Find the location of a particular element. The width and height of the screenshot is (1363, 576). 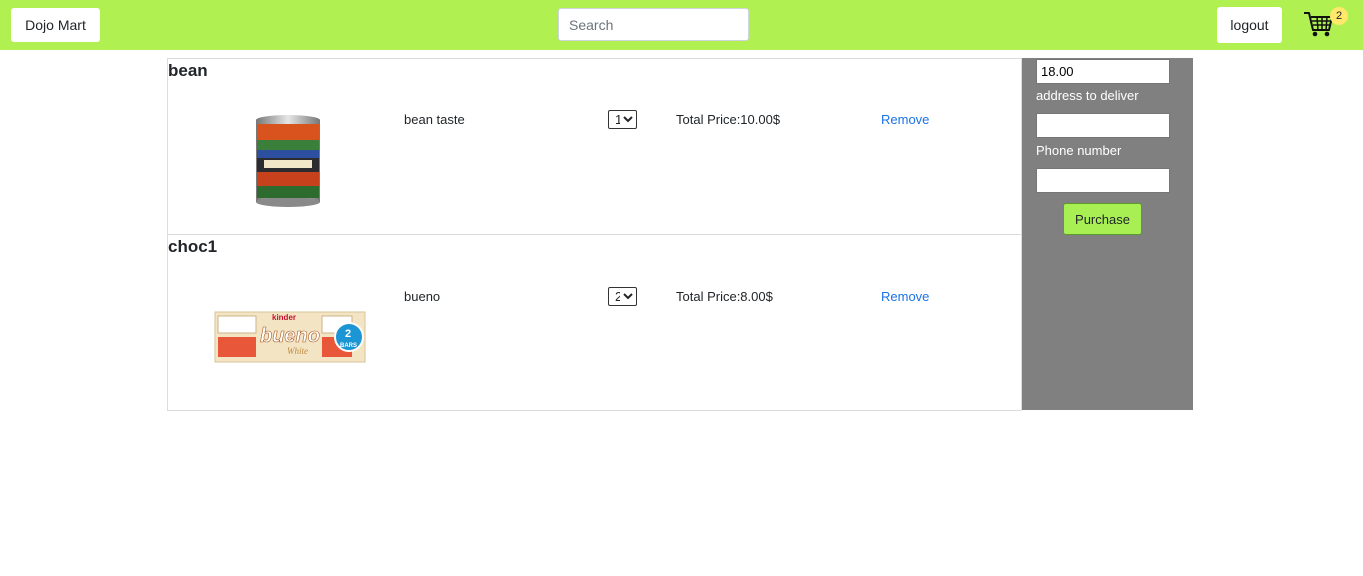

two-bars-number: 2 is located at coordinates (348, 334).